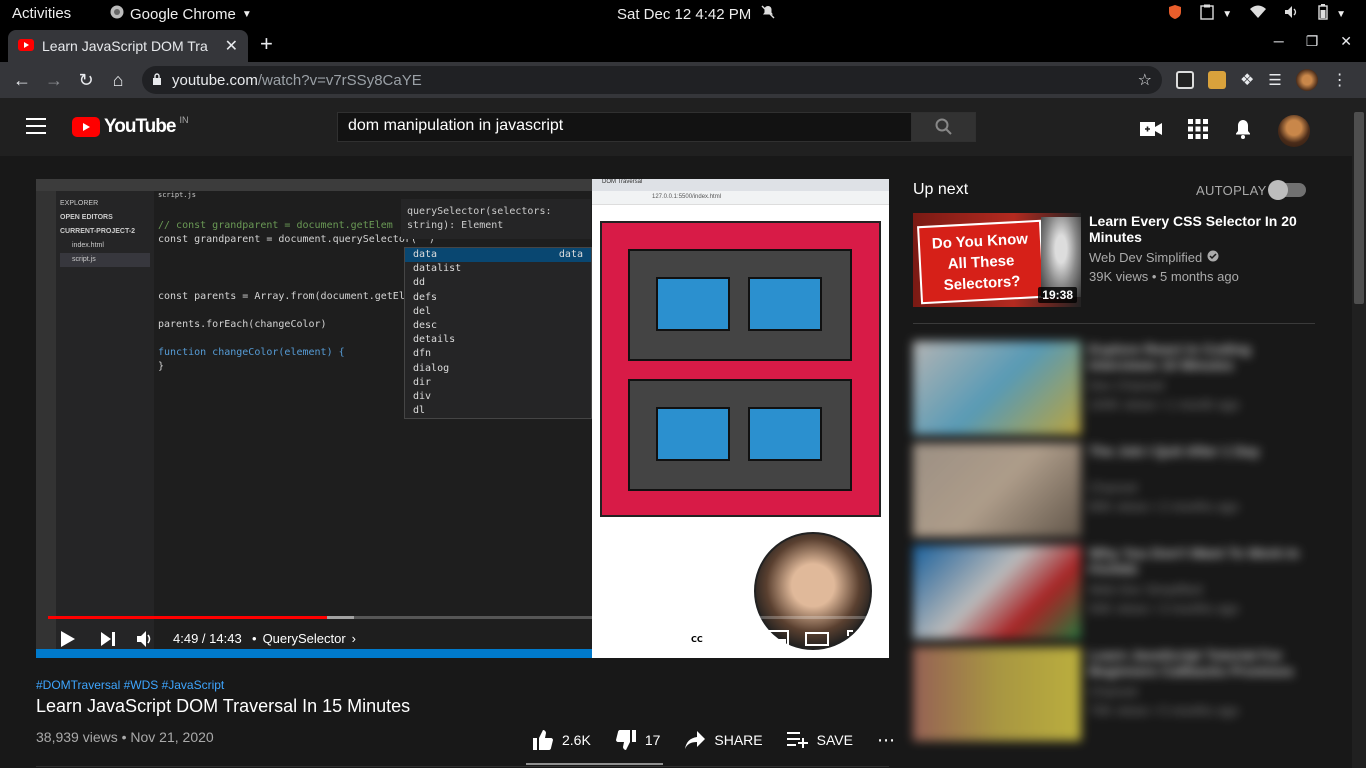 The height and width of the screenshot is (768, 1366). Describe the element at coordinates (576, 740) in the screenshot. I see `like-count: 2.6K` at that location.